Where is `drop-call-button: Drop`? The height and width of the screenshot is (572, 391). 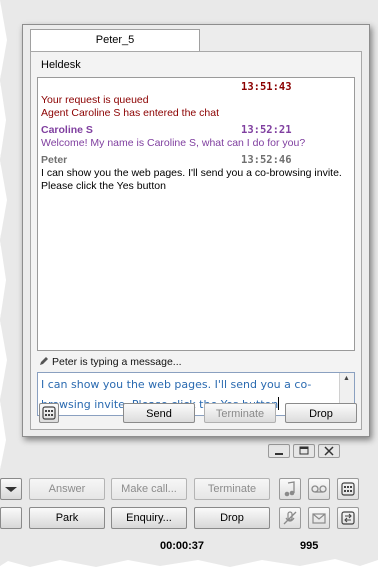
drop-call-button: Drop is located at coordinates (232, 518).